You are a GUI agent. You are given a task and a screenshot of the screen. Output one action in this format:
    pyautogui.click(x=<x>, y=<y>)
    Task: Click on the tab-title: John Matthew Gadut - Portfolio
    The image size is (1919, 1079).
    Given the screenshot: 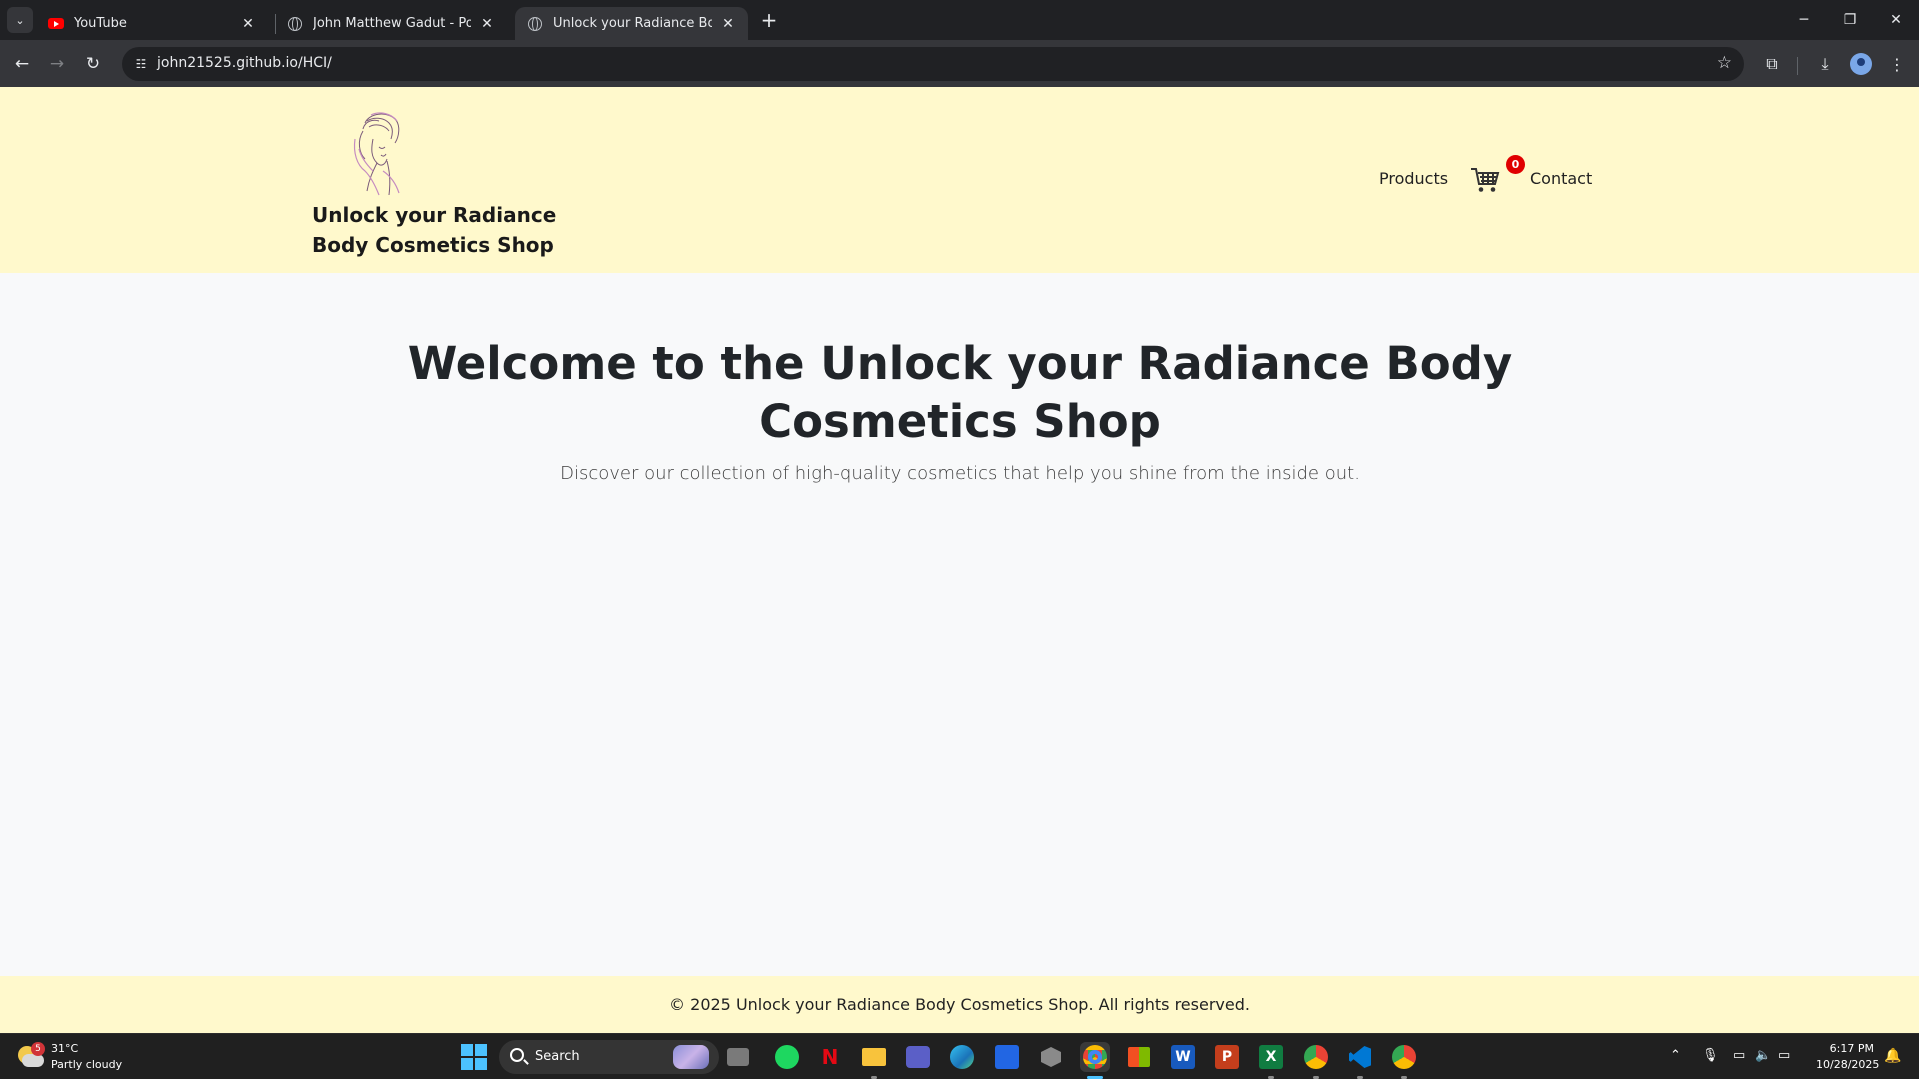 What is the action you would take?
    pyautogui.click(x=392, y=23)
    